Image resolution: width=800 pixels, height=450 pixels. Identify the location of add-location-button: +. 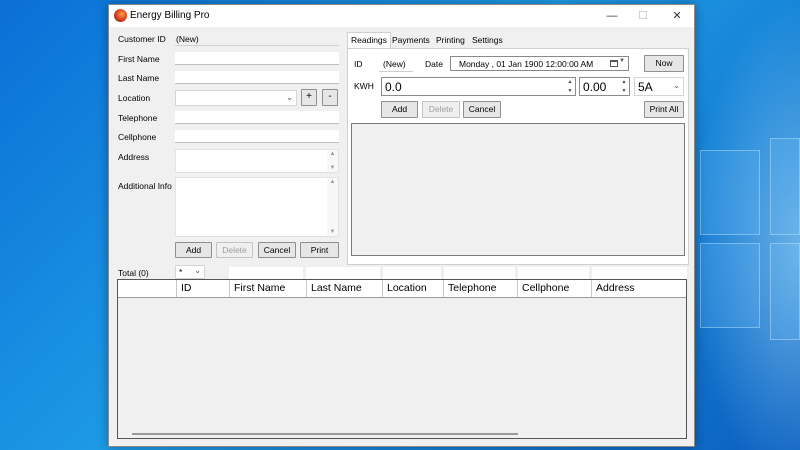
(309, 97).